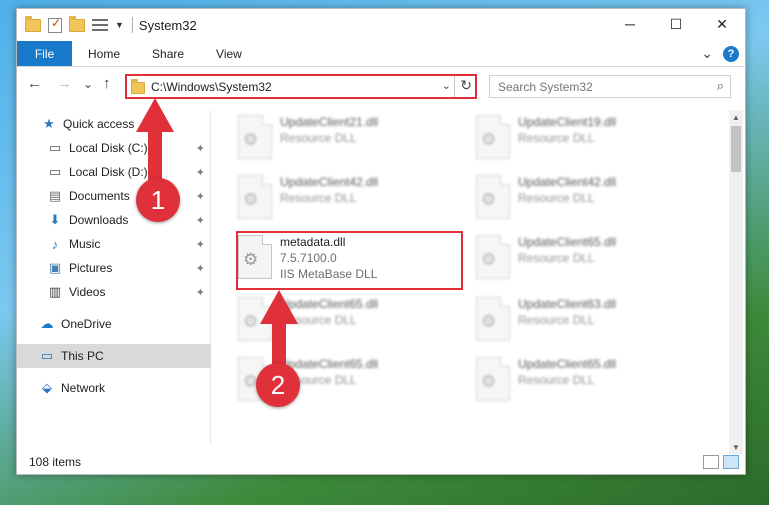  What do you see at coordinates (349, 260) in the screenshot?
I see `highlight-box-metadata-dll` at bounding box center [349, 260].